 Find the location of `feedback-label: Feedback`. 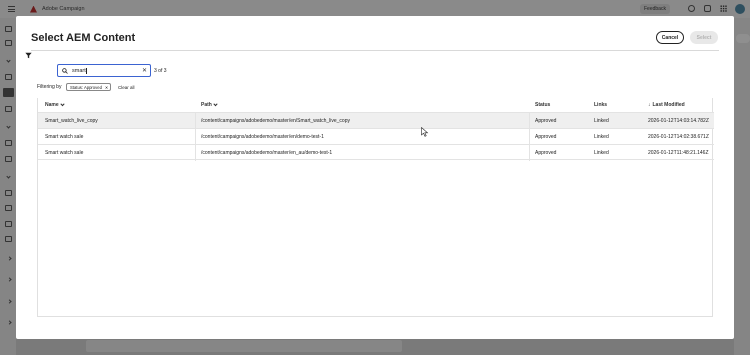

feedback-label: Feedback is located at coordinates (655, 9).